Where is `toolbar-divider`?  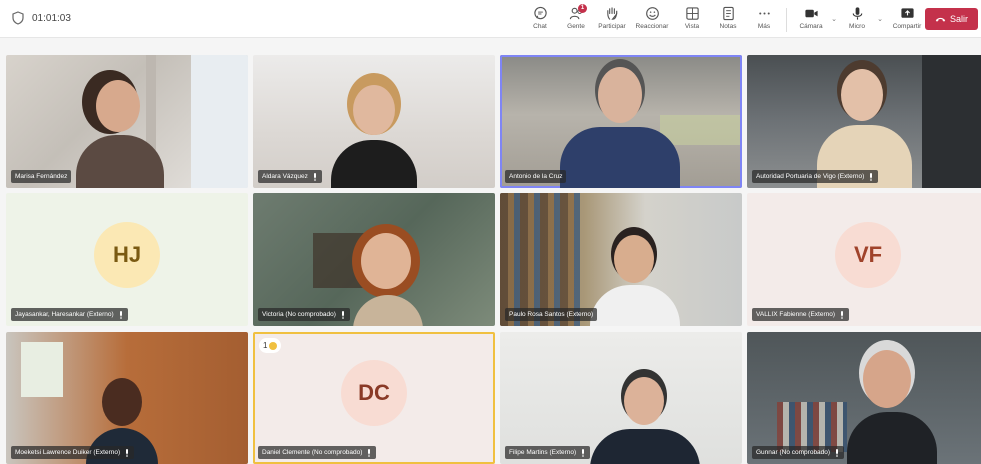
toolbar-divider is located at coordinates (786, 20).